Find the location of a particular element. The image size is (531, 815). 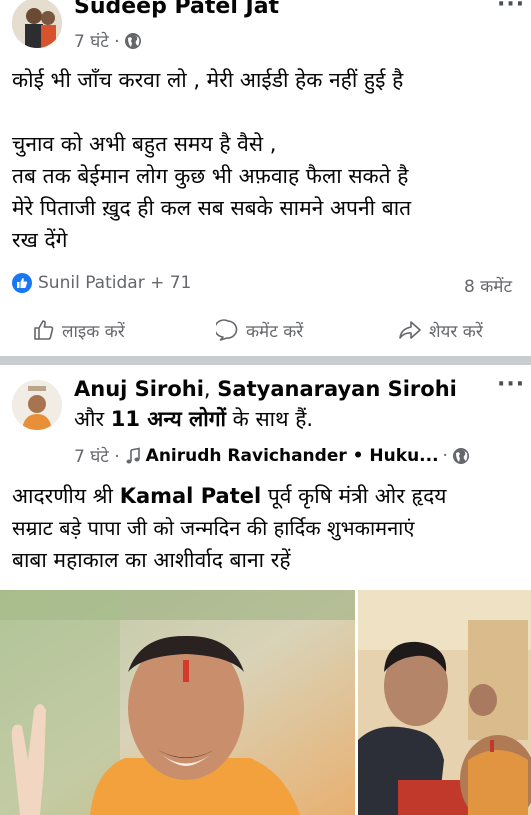

post2-meta: 7 घंटे · Anirudh Ravichander • Huku... · is located at coordinates (272, 455).